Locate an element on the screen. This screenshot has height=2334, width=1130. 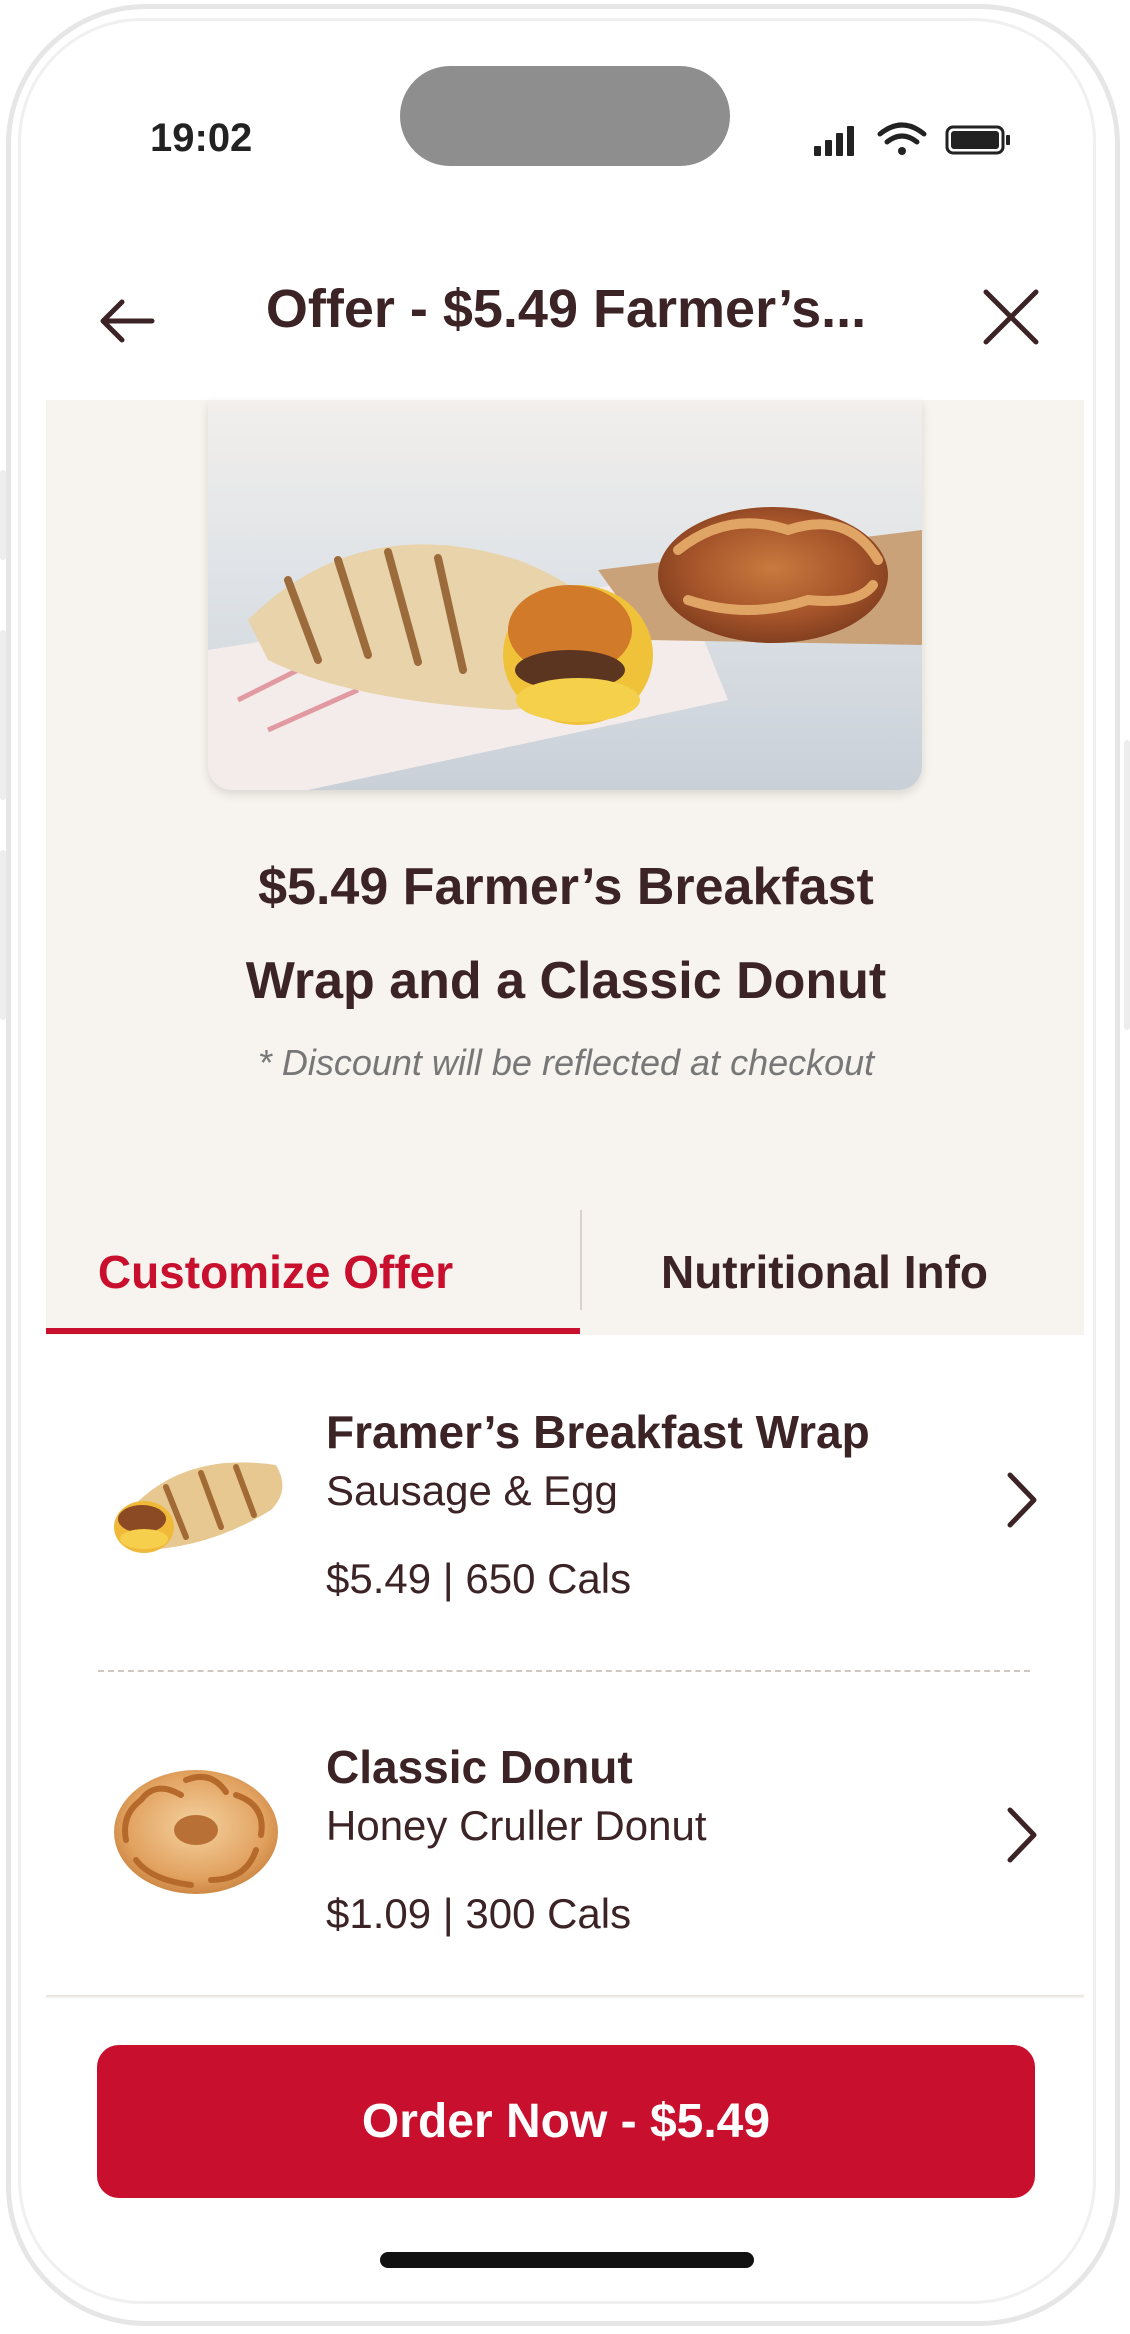
item-description: Honey Cruller Donut is located at coordinates (516, 1825).